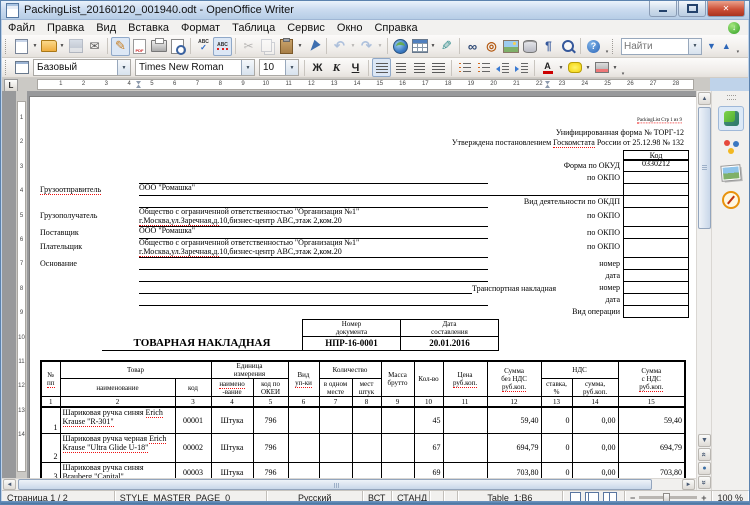  Describe the element at coordinates (195, 67) in the screenshot. I see `font-name-combo: Times New Roman ▼` at that location.